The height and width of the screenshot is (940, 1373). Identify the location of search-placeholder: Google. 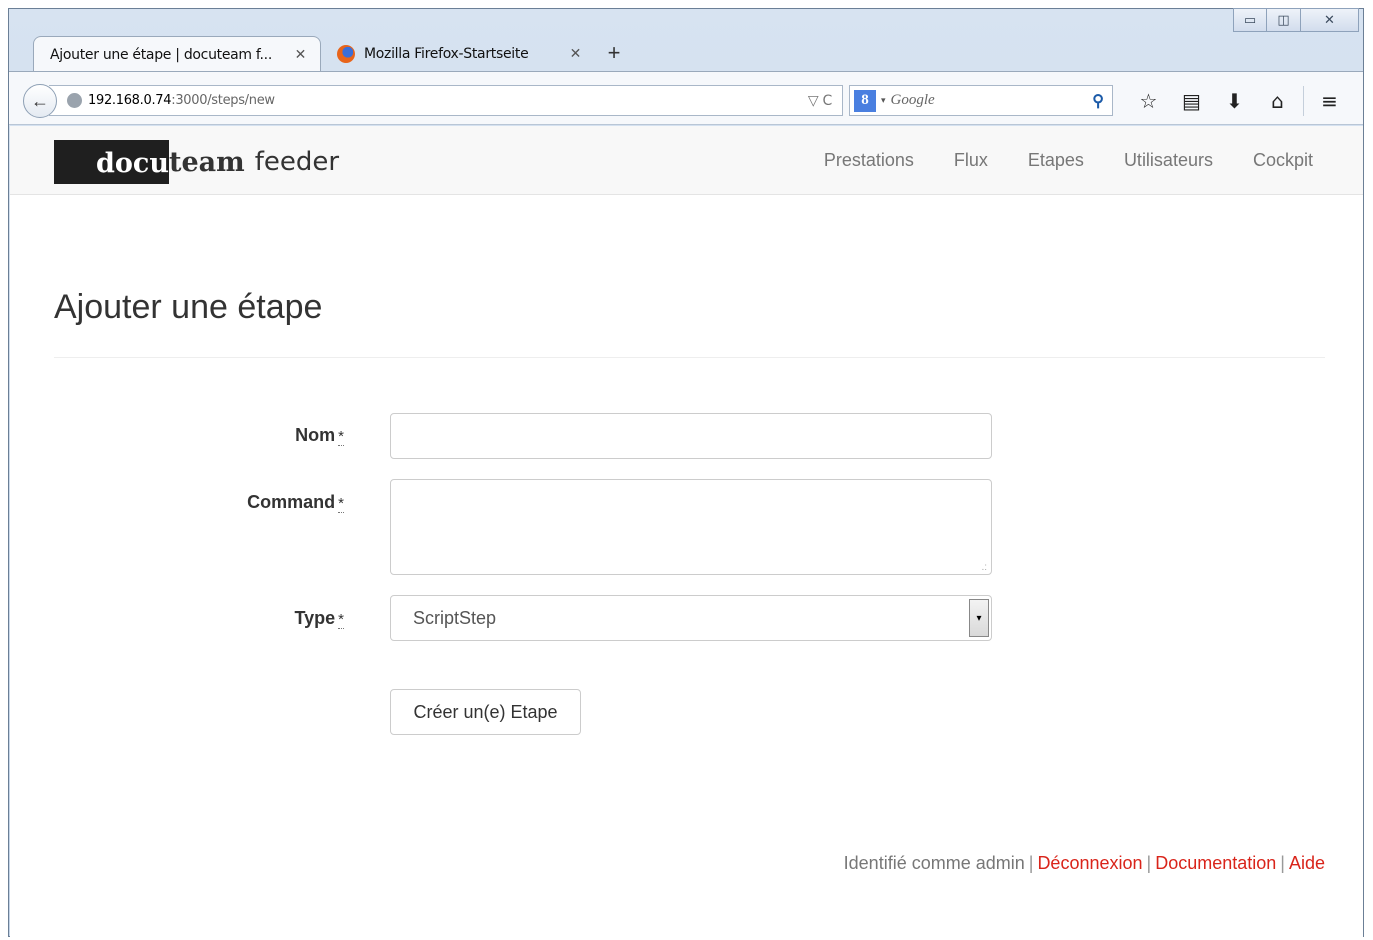
(912, 100).